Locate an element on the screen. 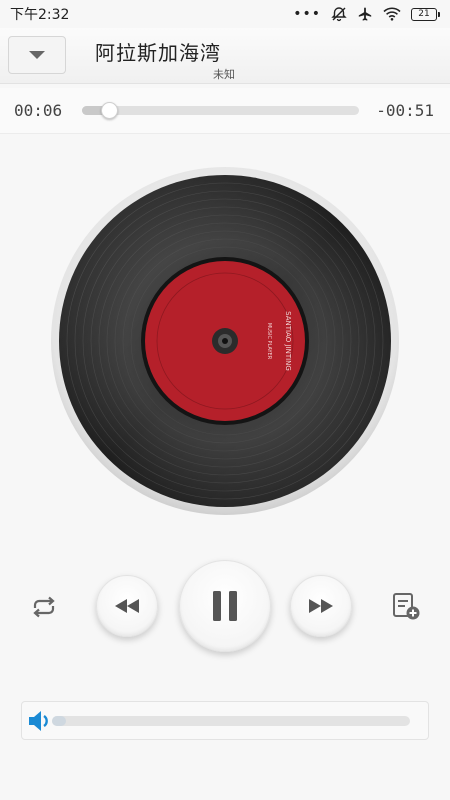 This screenshot has height=800, width=450. seek-thumb is located at coordinates (110, 110).